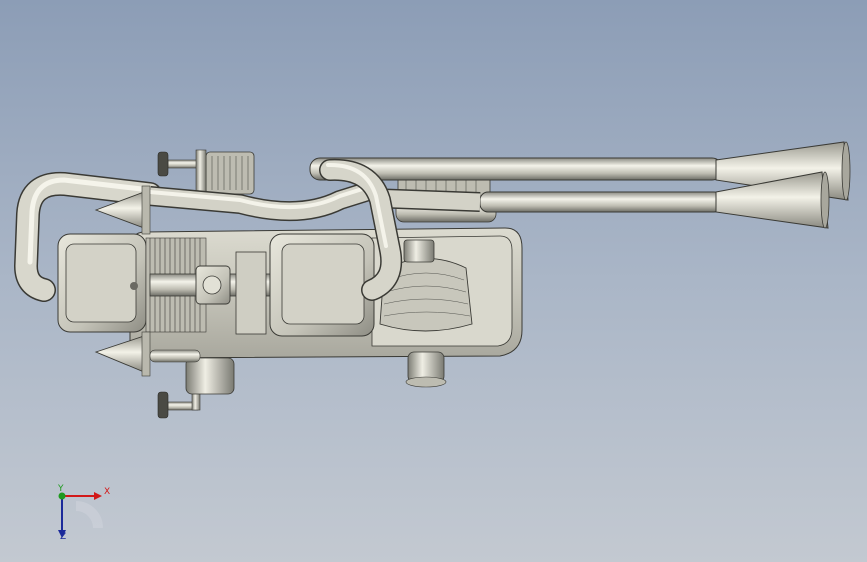 This screenshot has width=867, height=562. What do you see at coordinates (107, 492) in the screenshot?
I see `x-axis-label: X` at bounding box center [107, 492].